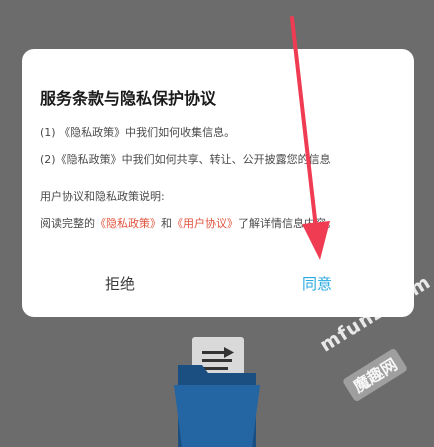  What do you see at coordinates (185, 159) in the screenshot?
I see `policy-line-share: (2)《隐私政策》中我们如何共享、转让、公开披露您的信息` at bounding box center [185, 159].